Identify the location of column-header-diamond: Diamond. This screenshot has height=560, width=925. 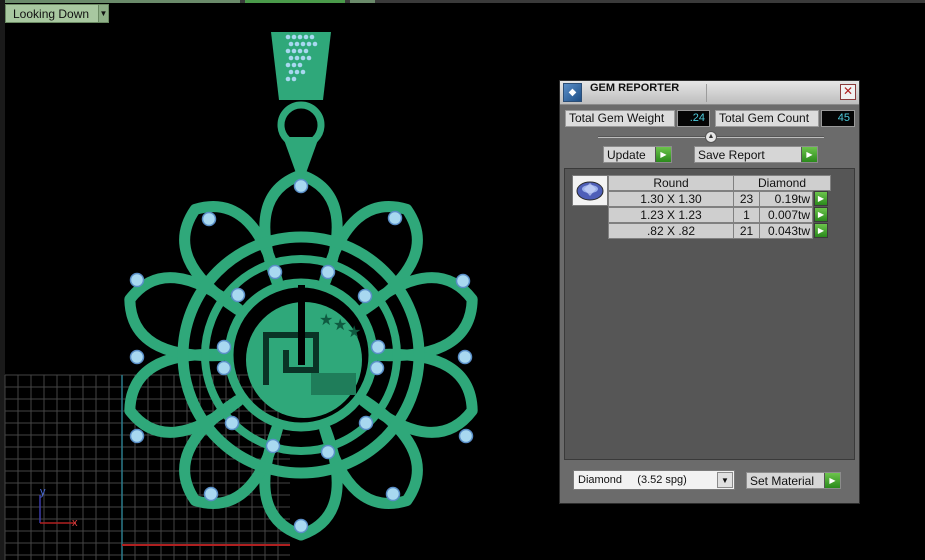
(782, 183).